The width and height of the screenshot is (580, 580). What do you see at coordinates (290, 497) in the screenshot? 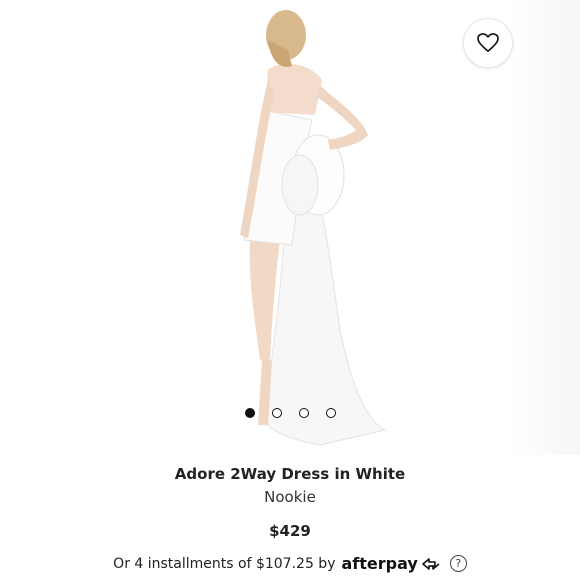
I see `product-brand: Nookie` at bounding box center [290, 497].